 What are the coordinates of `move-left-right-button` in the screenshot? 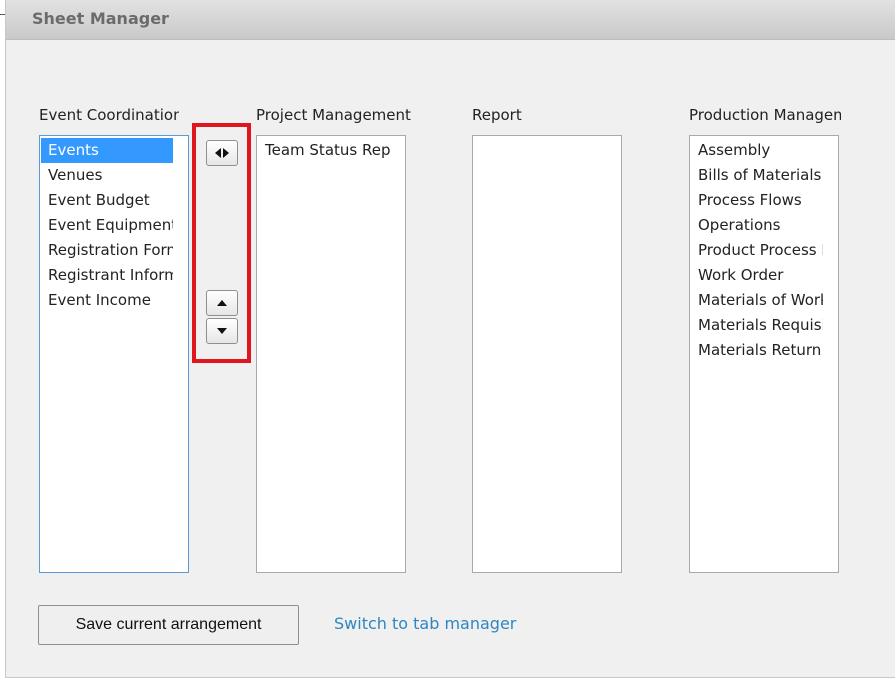 It's located at (222, 153).